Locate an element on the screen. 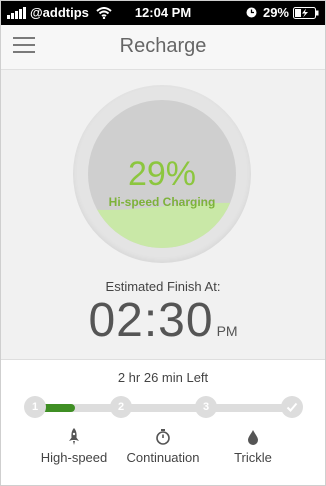 The height and width of the screenshot is (486, 326). step-2-number: 2 is located at coordinates (121, 407).